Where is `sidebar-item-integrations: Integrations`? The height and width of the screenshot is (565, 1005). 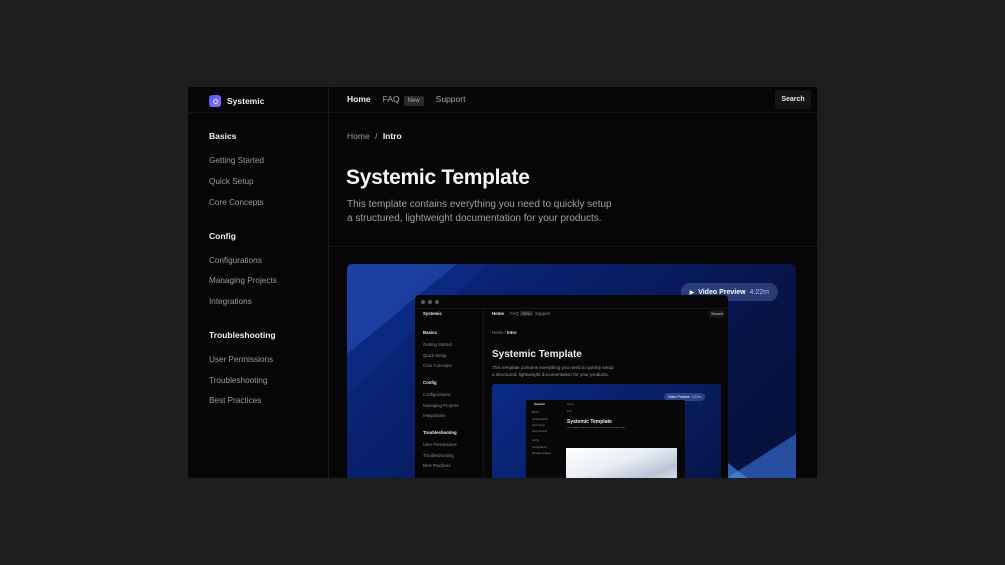
sidebar-item-integrations: Integrations is located at coordinates (230, 301).